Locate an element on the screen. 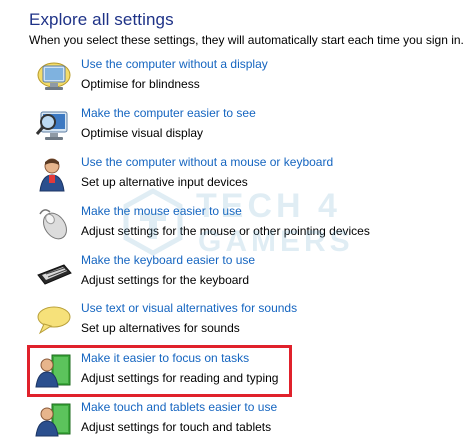 This screenshot has height=445, width=470. keyboard-icon is located at coordinates (54, 273).